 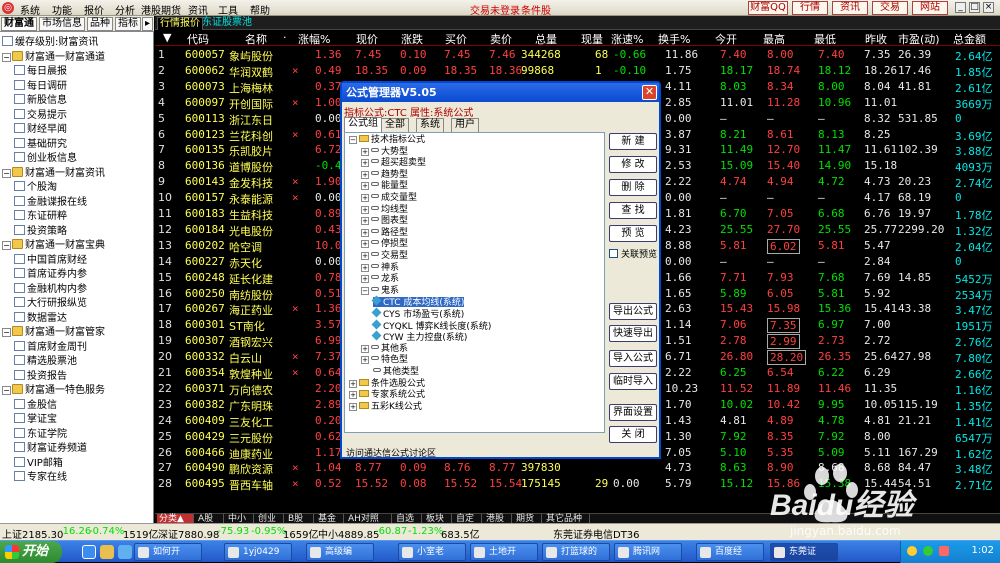 What do you see at coordinates (960, 7) in the screenshot?
I see `minimize-icon: _` at bounding box center [960, 7].